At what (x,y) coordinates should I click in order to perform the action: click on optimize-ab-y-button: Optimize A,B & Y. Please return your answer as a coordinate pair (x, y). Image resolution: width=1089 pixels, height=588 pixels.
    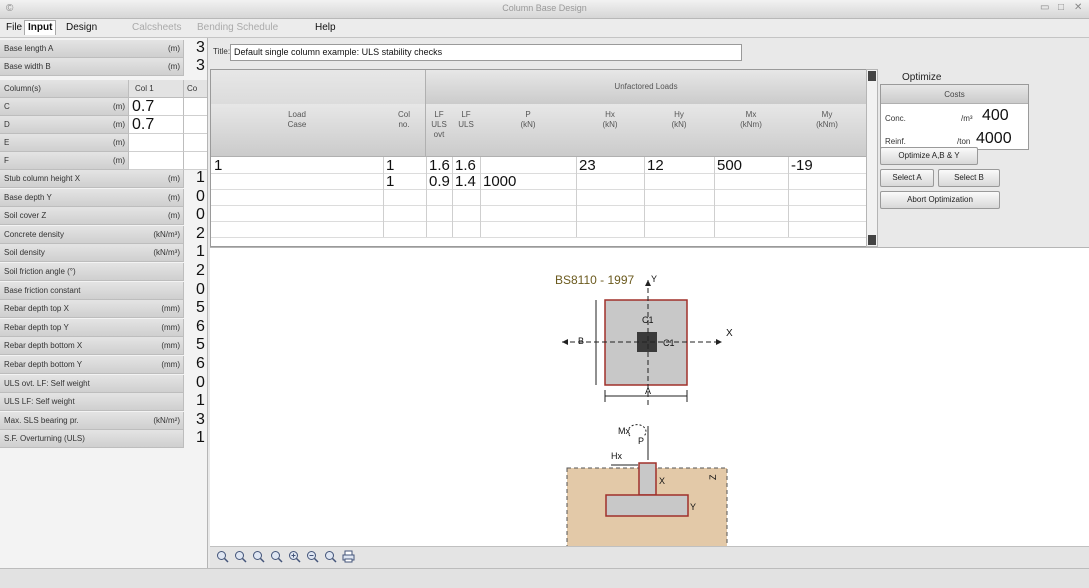
    Looking at the image, I should click on (929, 156).